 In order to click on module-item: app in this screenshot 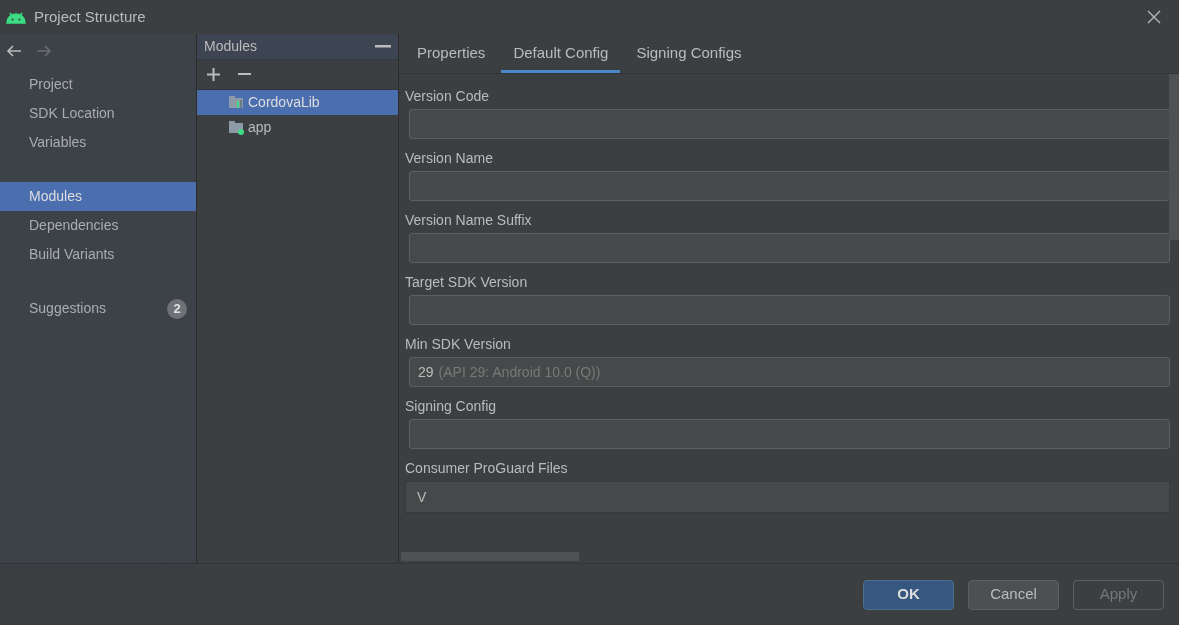, I will do `click(297, 127)`.